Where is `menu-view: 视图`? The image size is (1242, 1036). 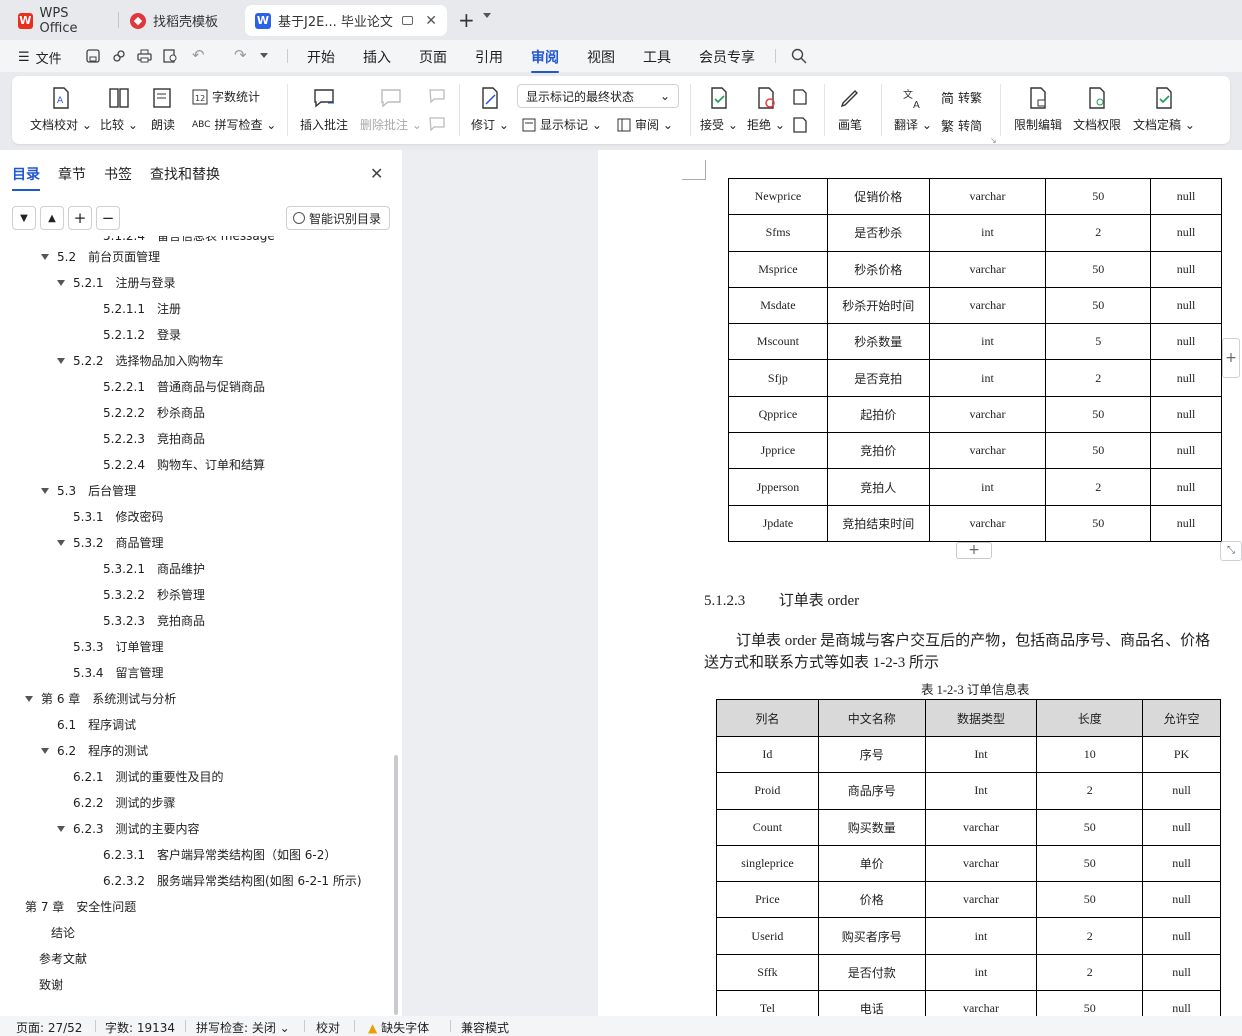
menu-view: 视图 is located at coordinates (601, 57).